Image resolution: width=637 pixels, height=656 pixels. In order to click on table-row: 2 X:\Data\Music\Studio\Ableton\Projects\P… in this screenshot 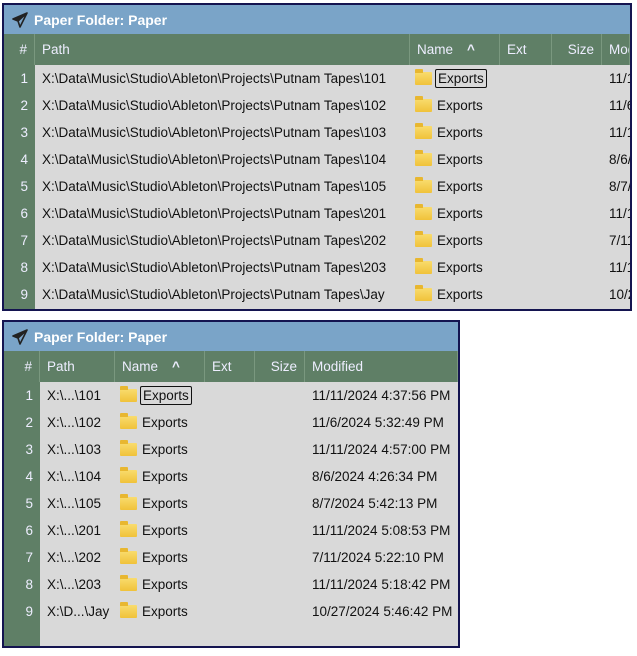, I will do `click(317, 105)`.